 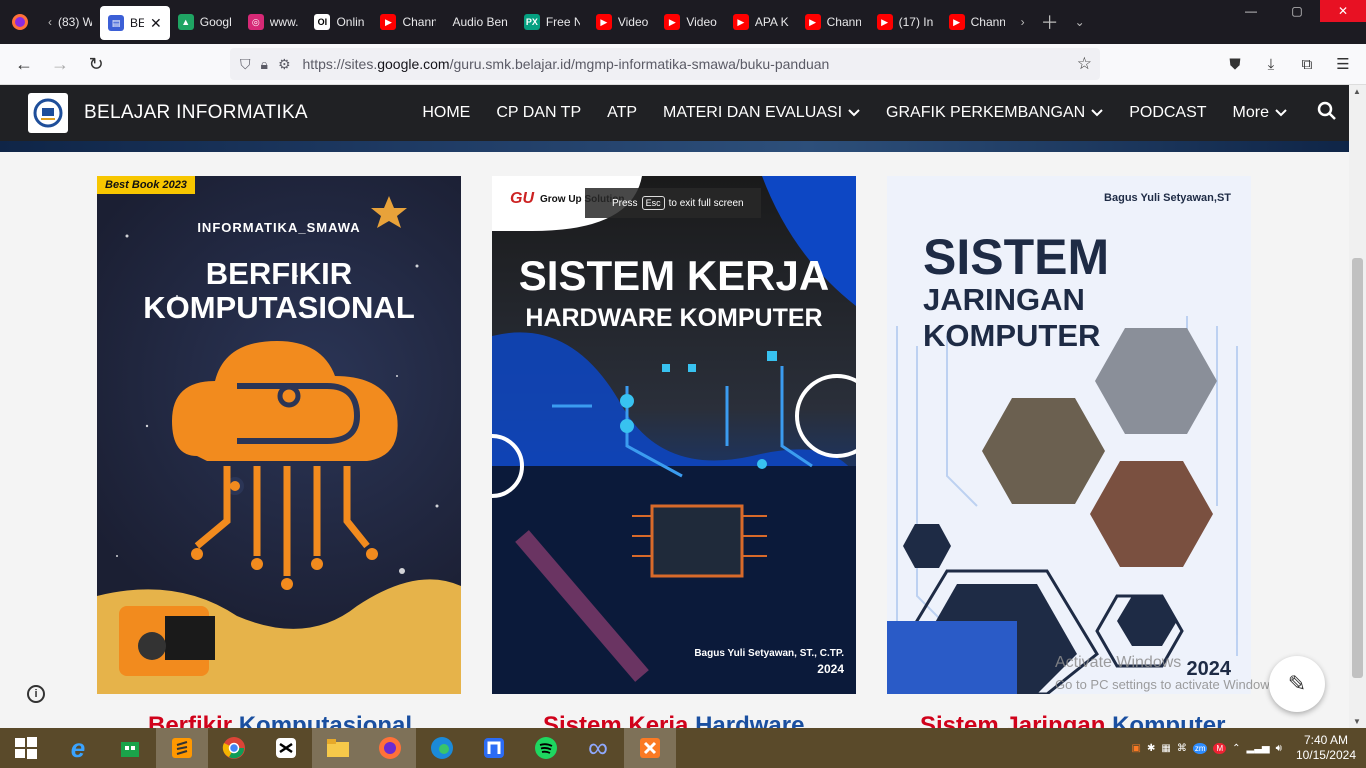 I want to click on scroll-down-icon: ▼, so click(x=1357, y=721).